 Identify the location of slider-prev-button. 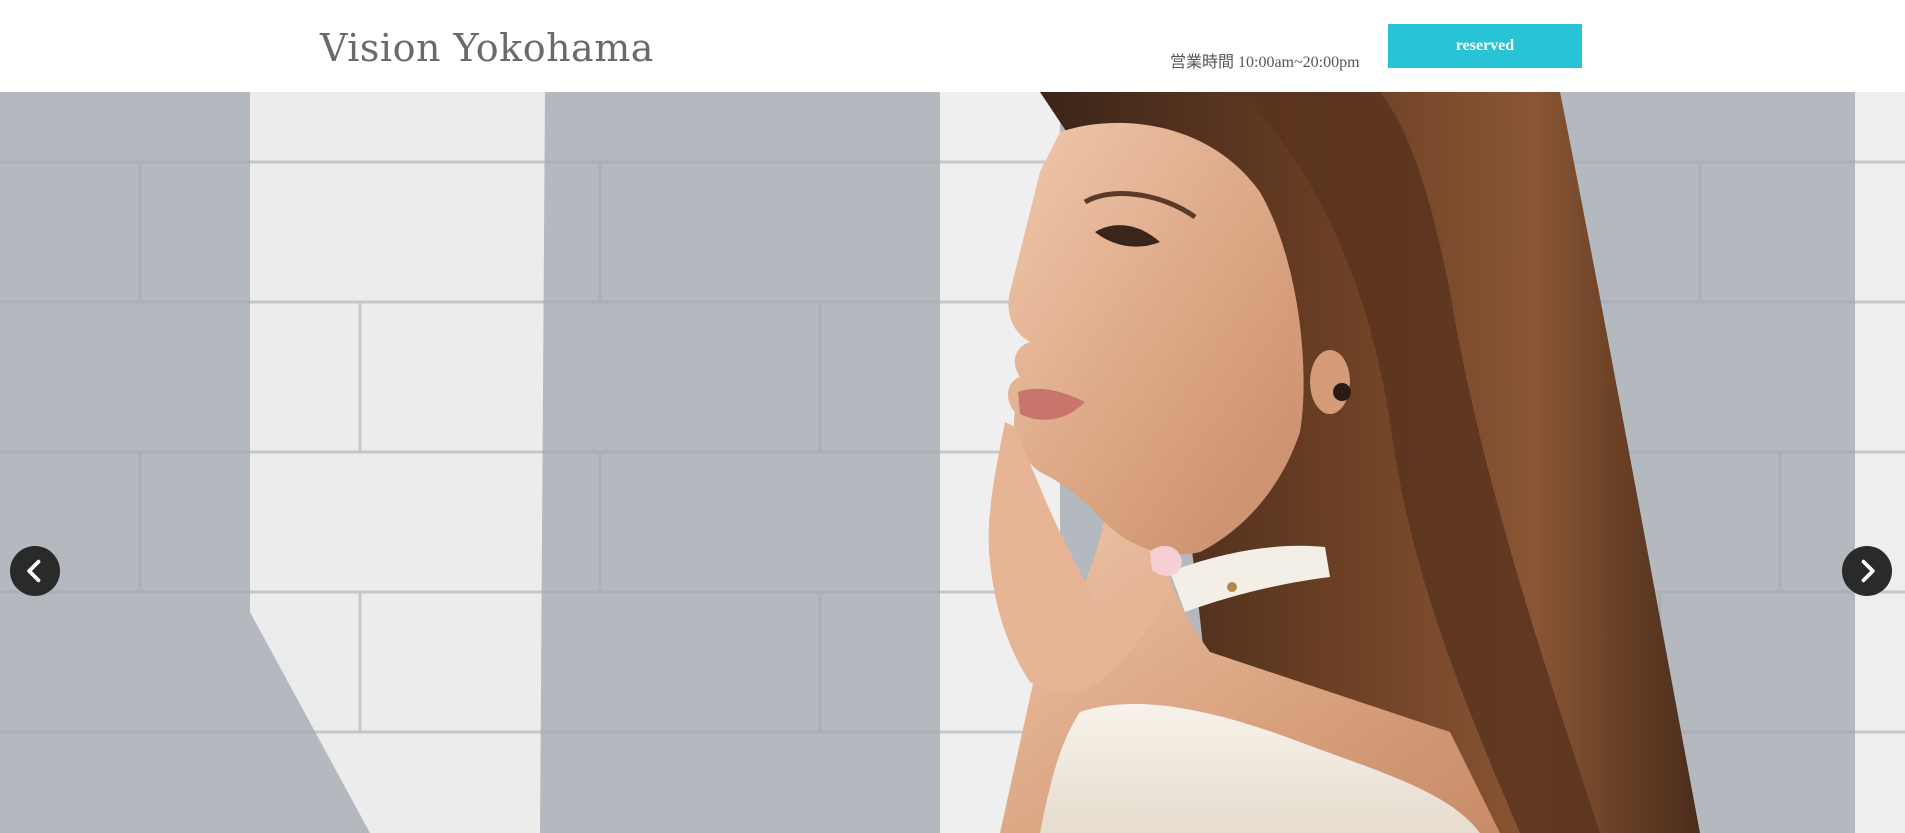
(35, 571).